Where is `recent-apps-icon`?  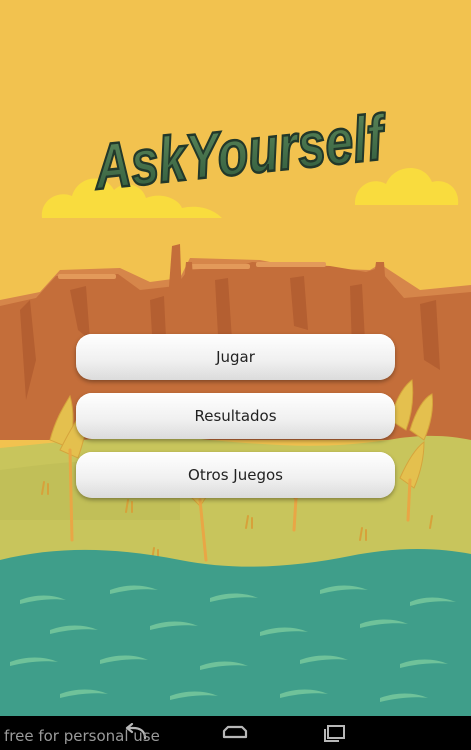
recent-apps-icon is located at coordinates (334, 733).